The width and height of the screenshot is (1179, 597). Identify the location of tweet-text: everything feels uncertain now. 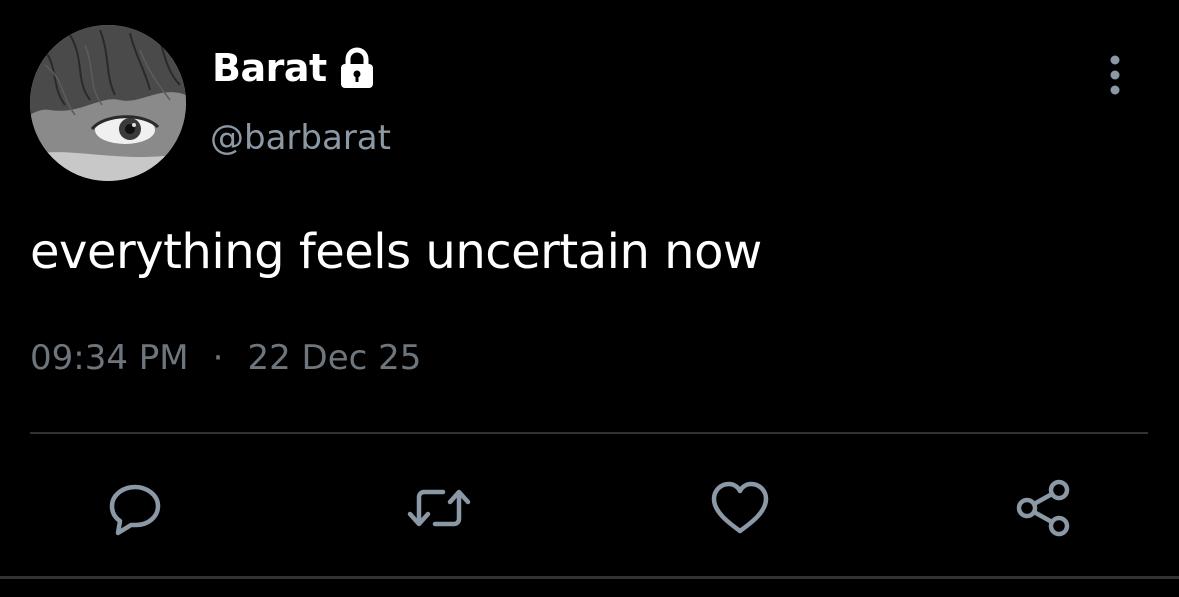
(396, 252).